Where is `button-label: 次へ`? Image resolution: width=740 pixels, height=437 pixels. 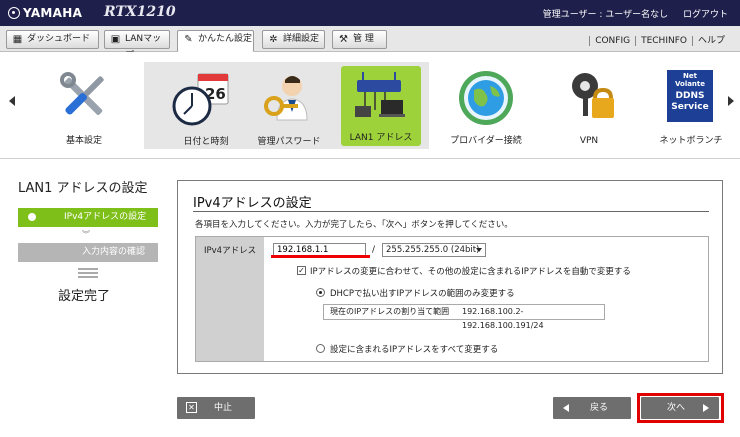
button-label: 次へ is located at coordinates (676, 408).